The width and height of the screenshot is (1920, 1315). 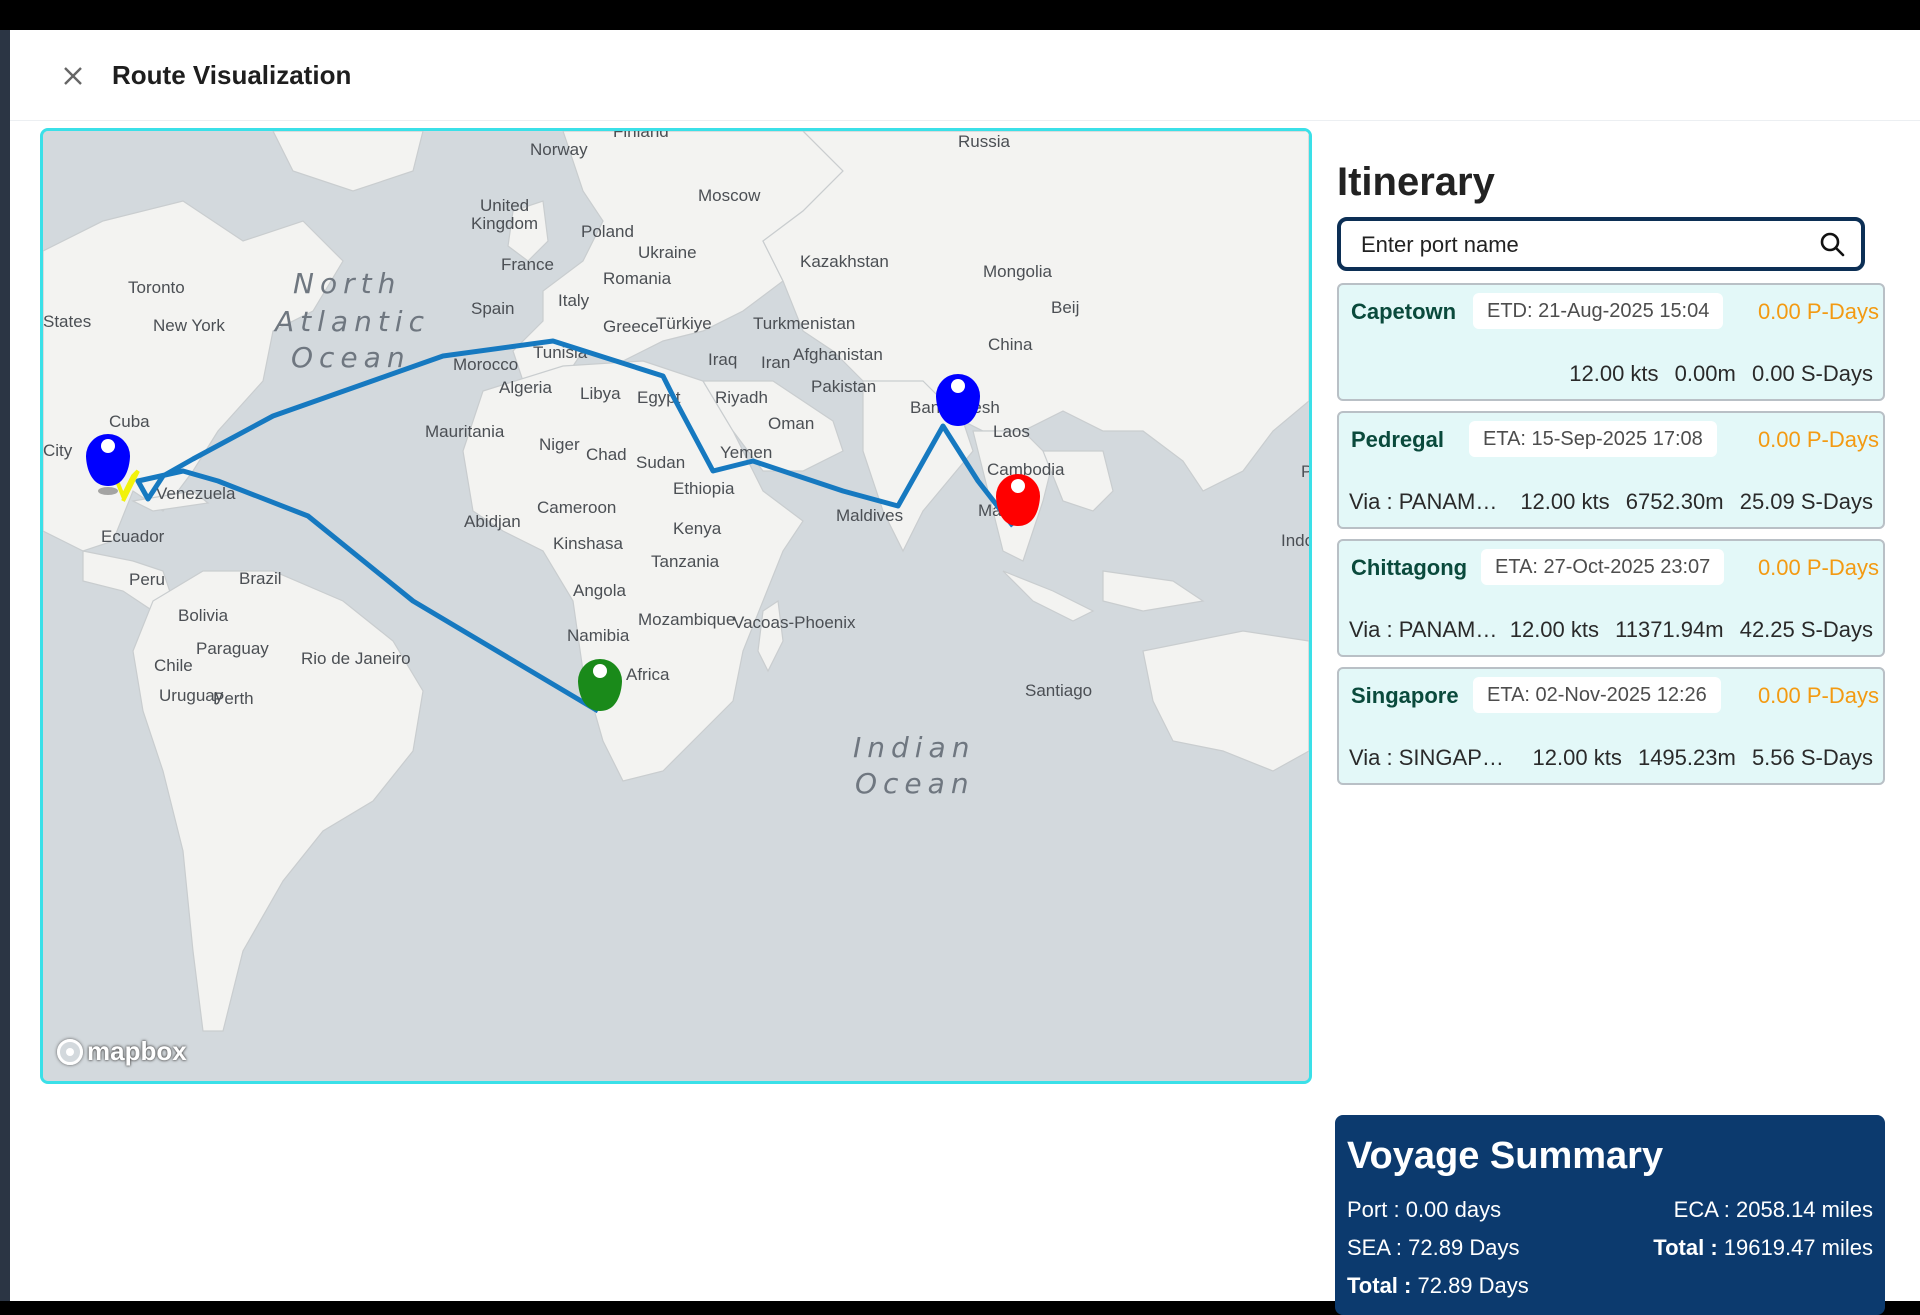 I want to click on place-label: Finland, so click(x=641, y=136).